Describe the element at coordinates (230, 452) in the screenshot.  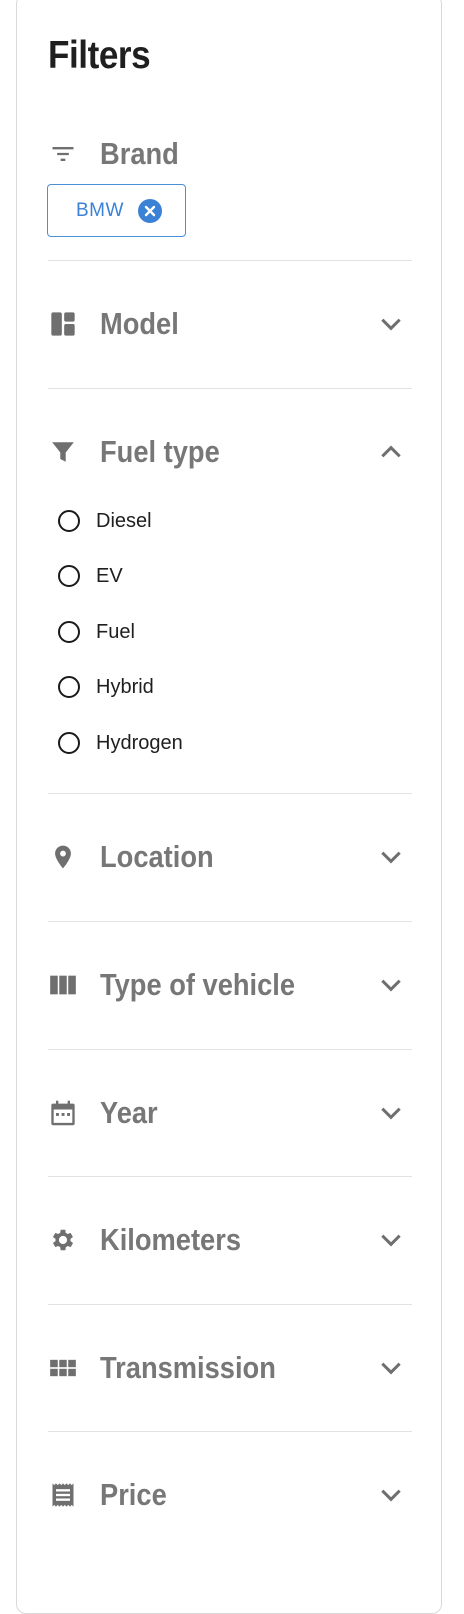
I see `fuel-type-header: Fuel type` at that location.